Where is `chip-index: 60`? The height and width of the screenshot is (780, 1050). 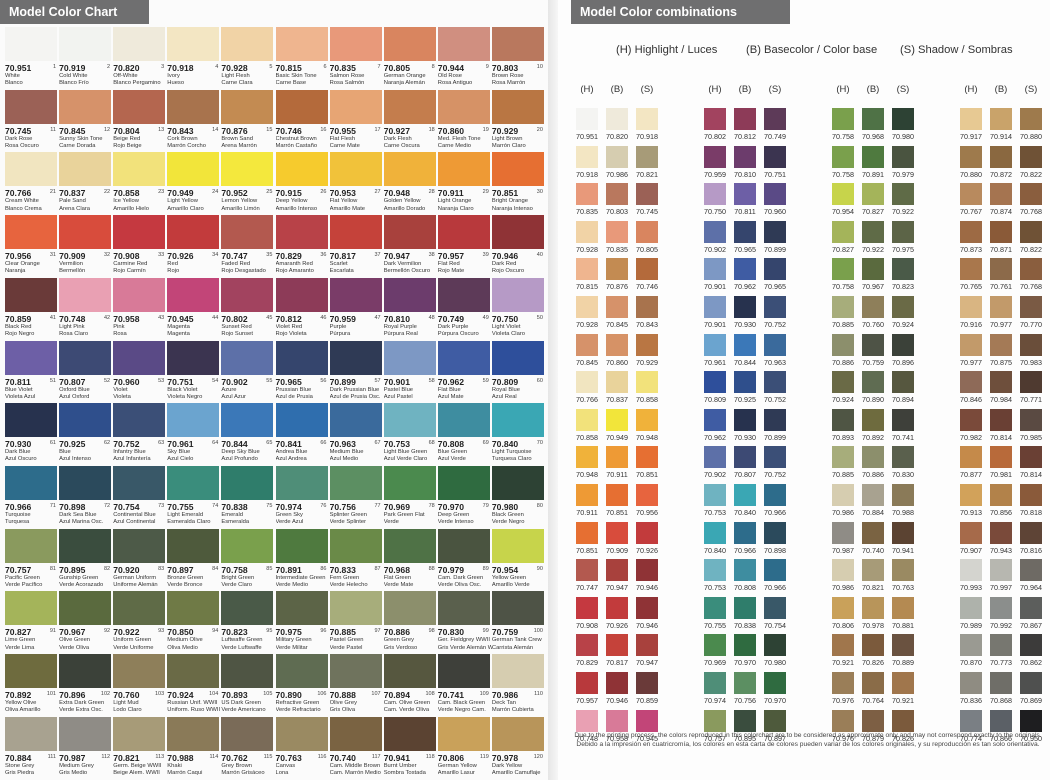 chip-index: 60 is located at coordinates (539, 380).